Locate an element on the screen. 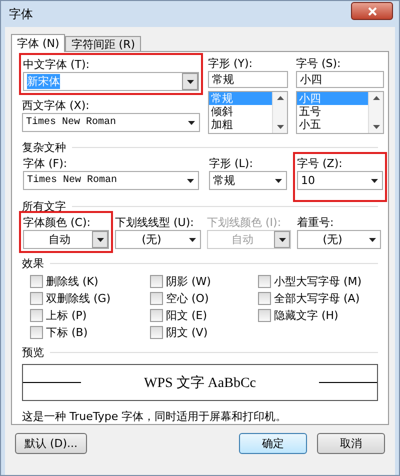  field-label: 中文字体 (T): is located at coordinates (57, 64).